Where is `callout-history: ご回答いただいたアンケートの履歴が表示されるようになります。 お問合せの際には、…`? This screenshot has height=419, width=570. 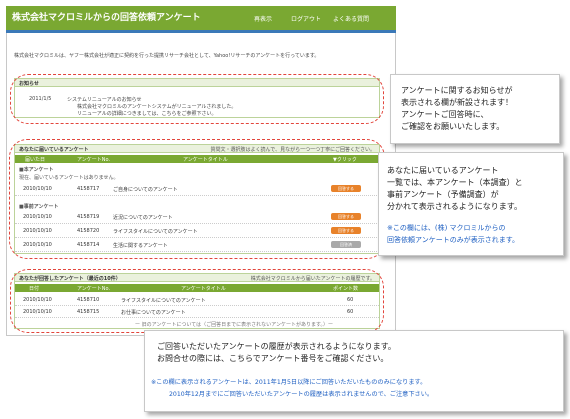
callout-history: ご回答いただいたアンケートの履歴が表示されるようになります。 お問合せの際には、… is located at coordinates (354, 371).